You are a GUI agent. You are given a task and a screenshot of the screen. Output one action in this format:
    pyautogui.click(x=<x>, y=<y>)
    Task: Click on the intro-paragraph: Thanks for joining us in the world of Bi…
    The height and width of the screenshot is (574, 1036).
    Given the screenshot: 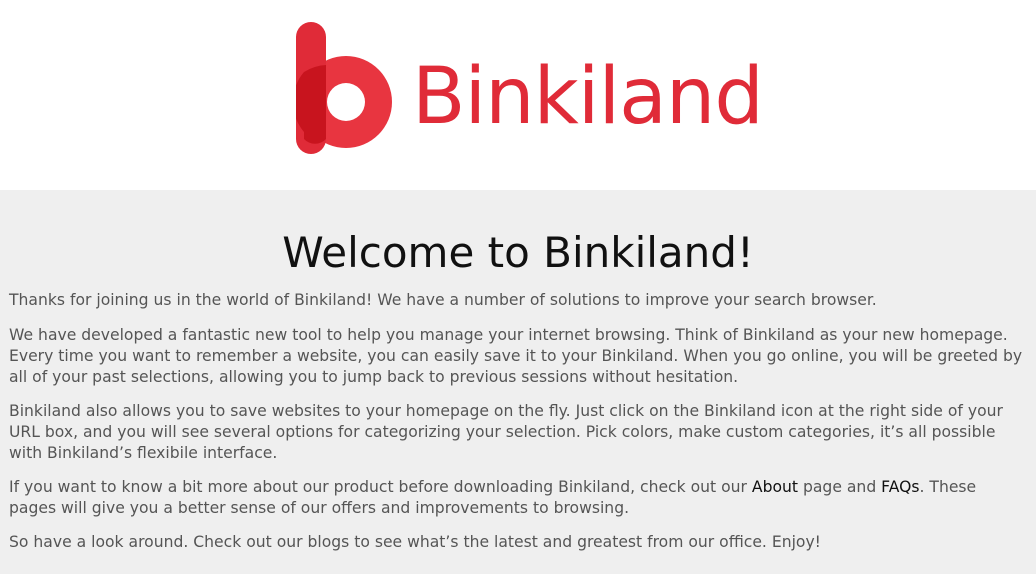 What is the action you would take?
    pyautogui.click(x=443, y=300)
    